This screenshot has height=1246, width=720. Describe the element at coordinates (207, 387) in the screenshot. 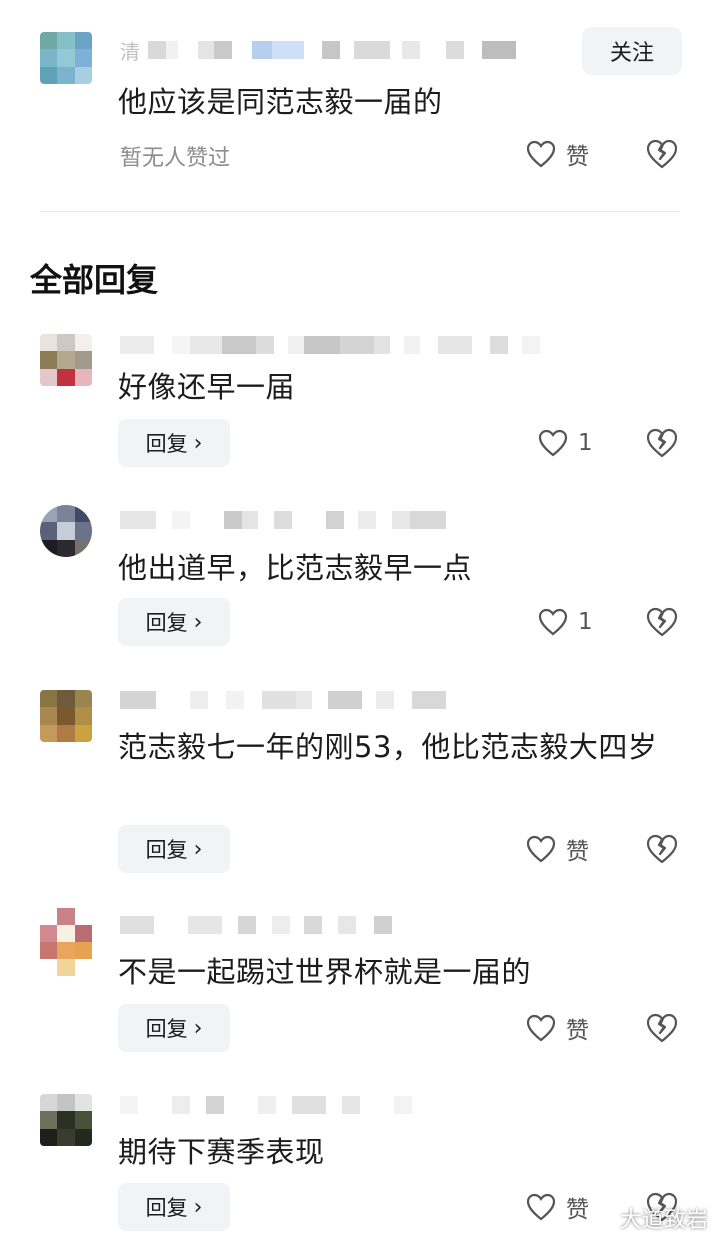

I see `reply-text: 好像还早一届` at that location.